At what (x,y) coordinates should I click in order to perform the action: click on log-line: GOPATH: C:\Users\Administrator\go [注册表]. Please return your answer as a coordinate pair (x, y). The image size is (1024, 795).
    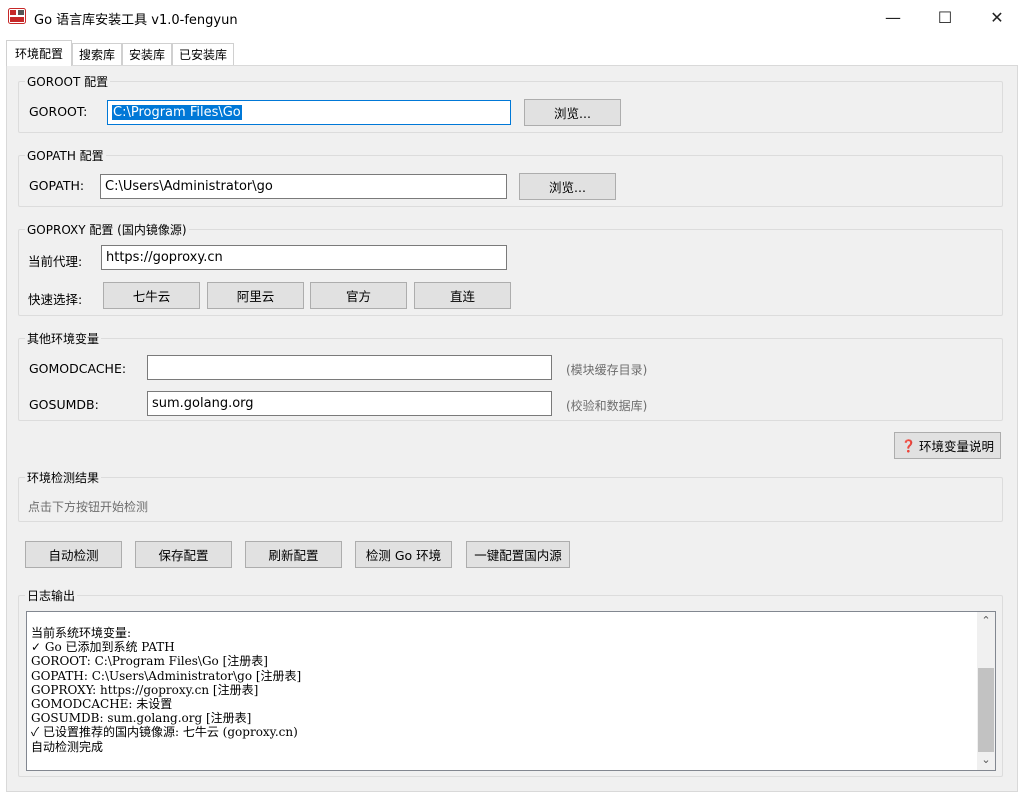
    Looking at the image, I should click on (166, 675).